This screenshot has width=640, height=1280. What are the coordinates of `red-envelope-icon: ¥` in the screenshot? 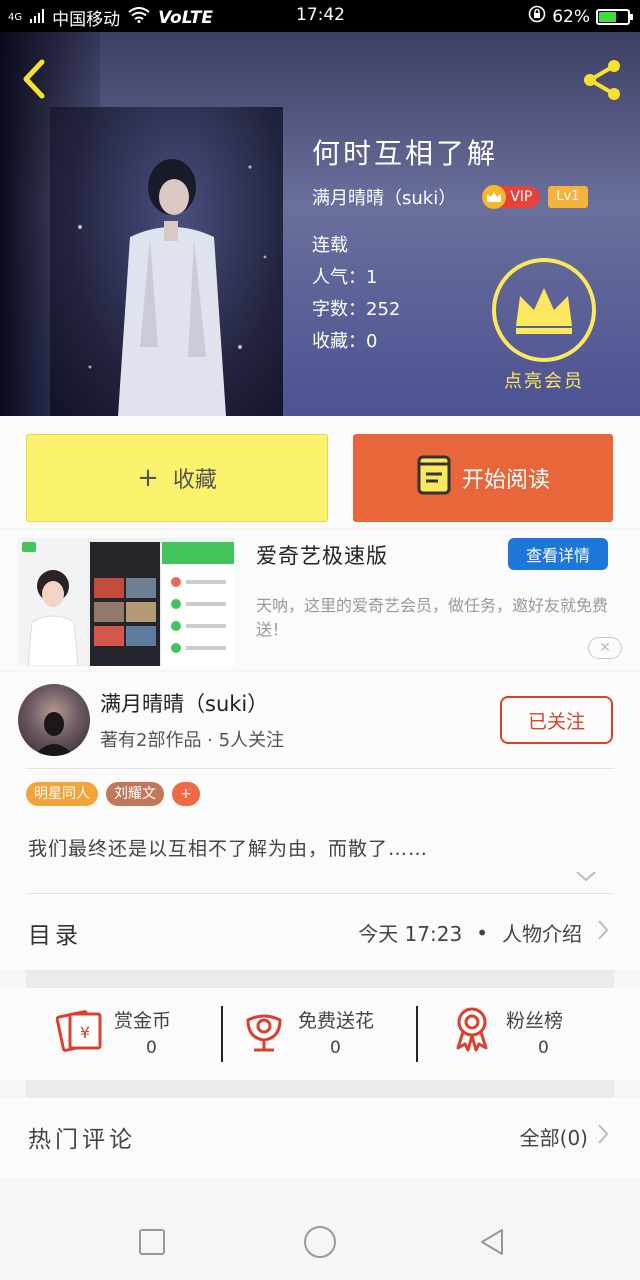 It's located at (79, 1028).